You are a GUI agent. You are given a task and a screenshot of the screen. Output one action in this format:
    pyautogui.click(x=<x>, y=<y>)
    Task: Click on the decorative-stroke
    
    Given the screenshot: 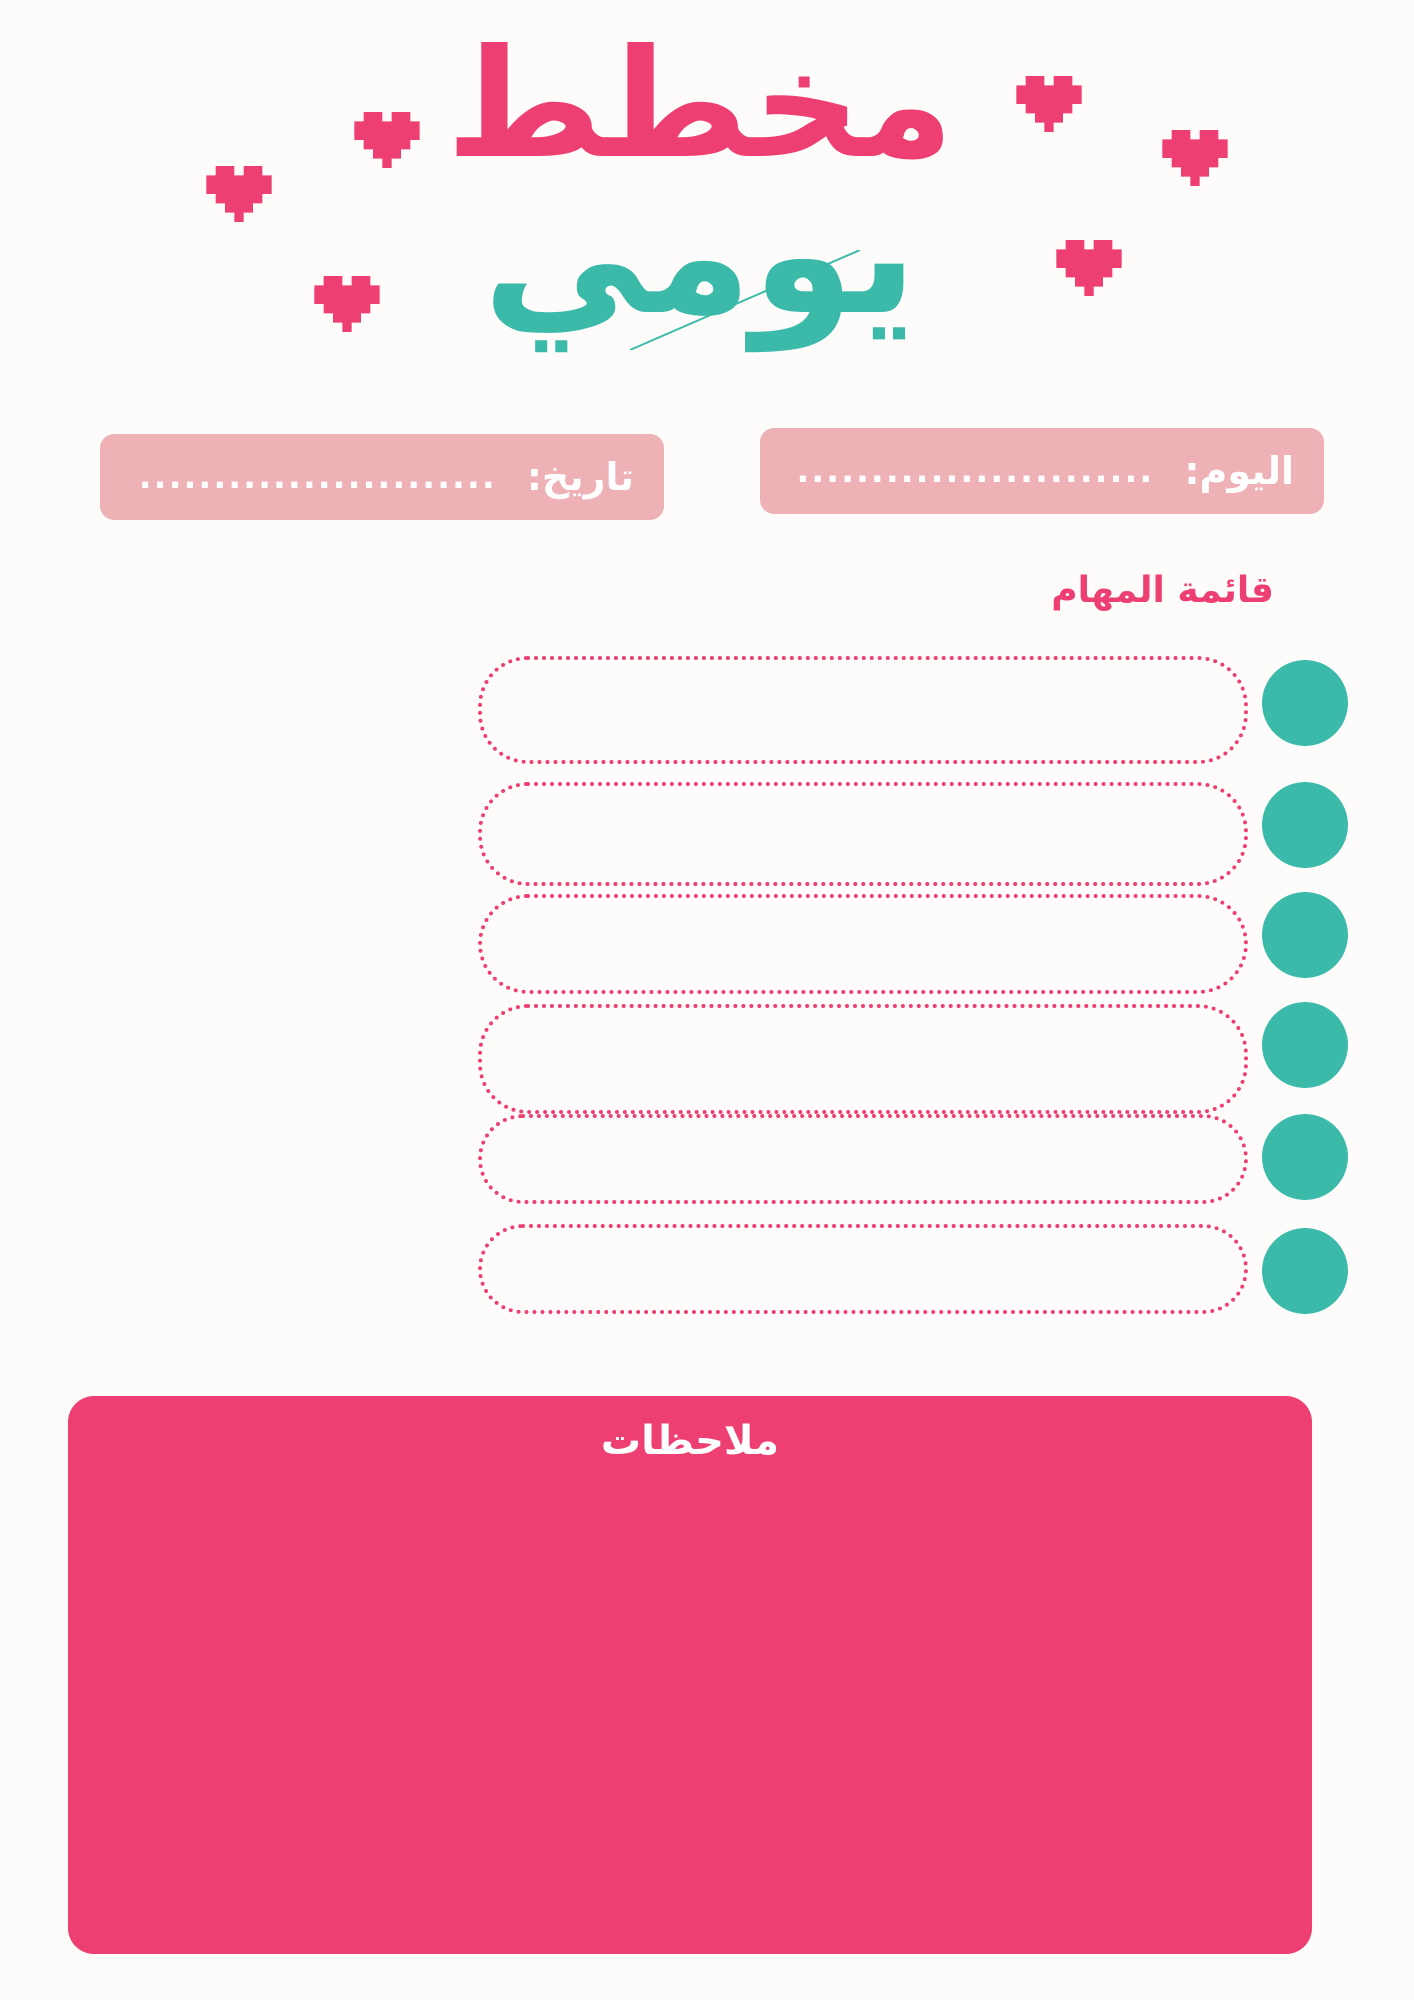 What is the action you would take?
    pyautogui.click(x=745, y=300)
    